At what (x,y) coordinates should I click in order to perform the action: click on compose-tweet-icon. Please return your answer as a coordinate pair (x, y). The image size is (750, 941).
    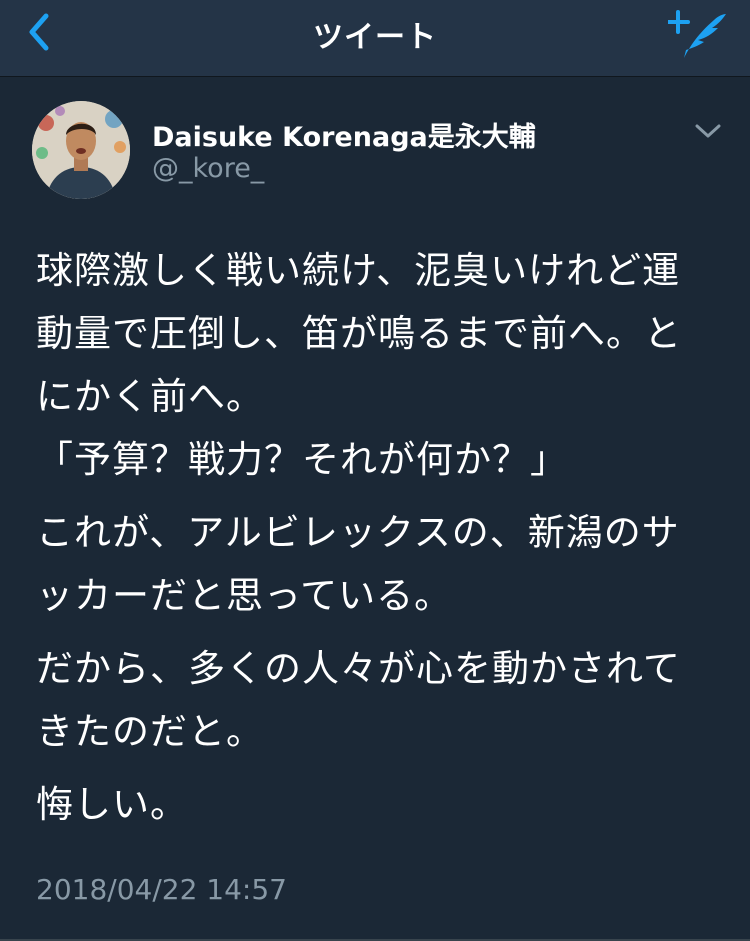
    Looking at the image, I should click on (696, 34).